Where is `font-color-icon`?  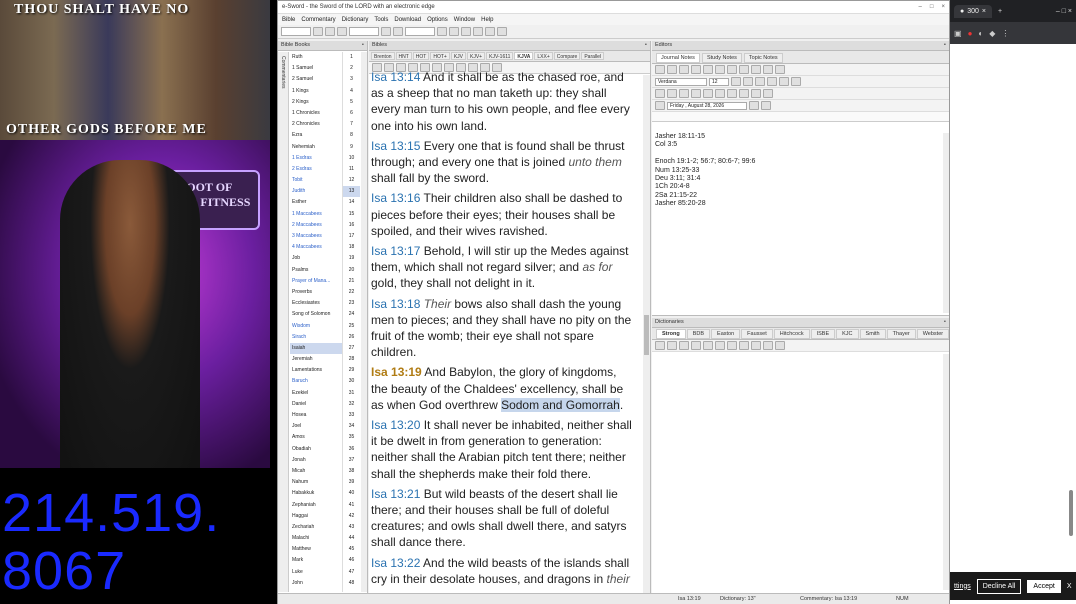 font-color-icon is located at coordinates (736, 81).